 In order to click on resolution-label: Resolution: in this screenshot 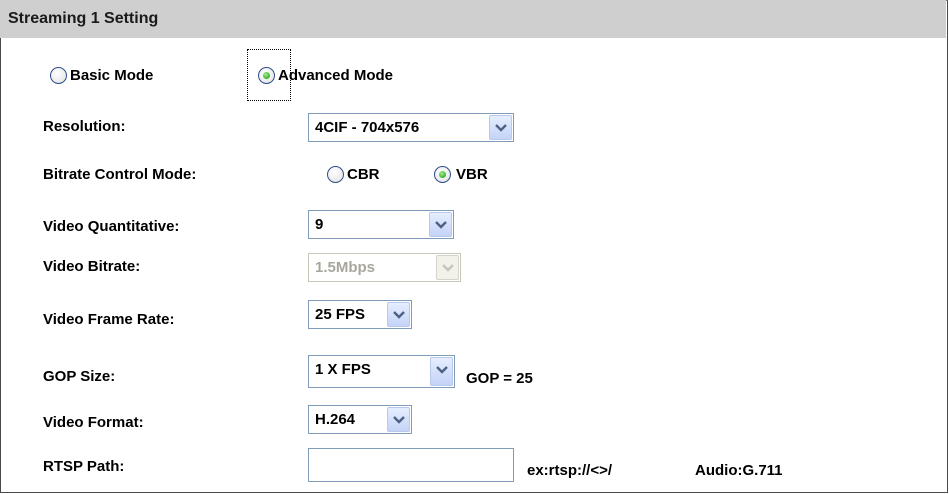, I will do `click(84, 126)`.